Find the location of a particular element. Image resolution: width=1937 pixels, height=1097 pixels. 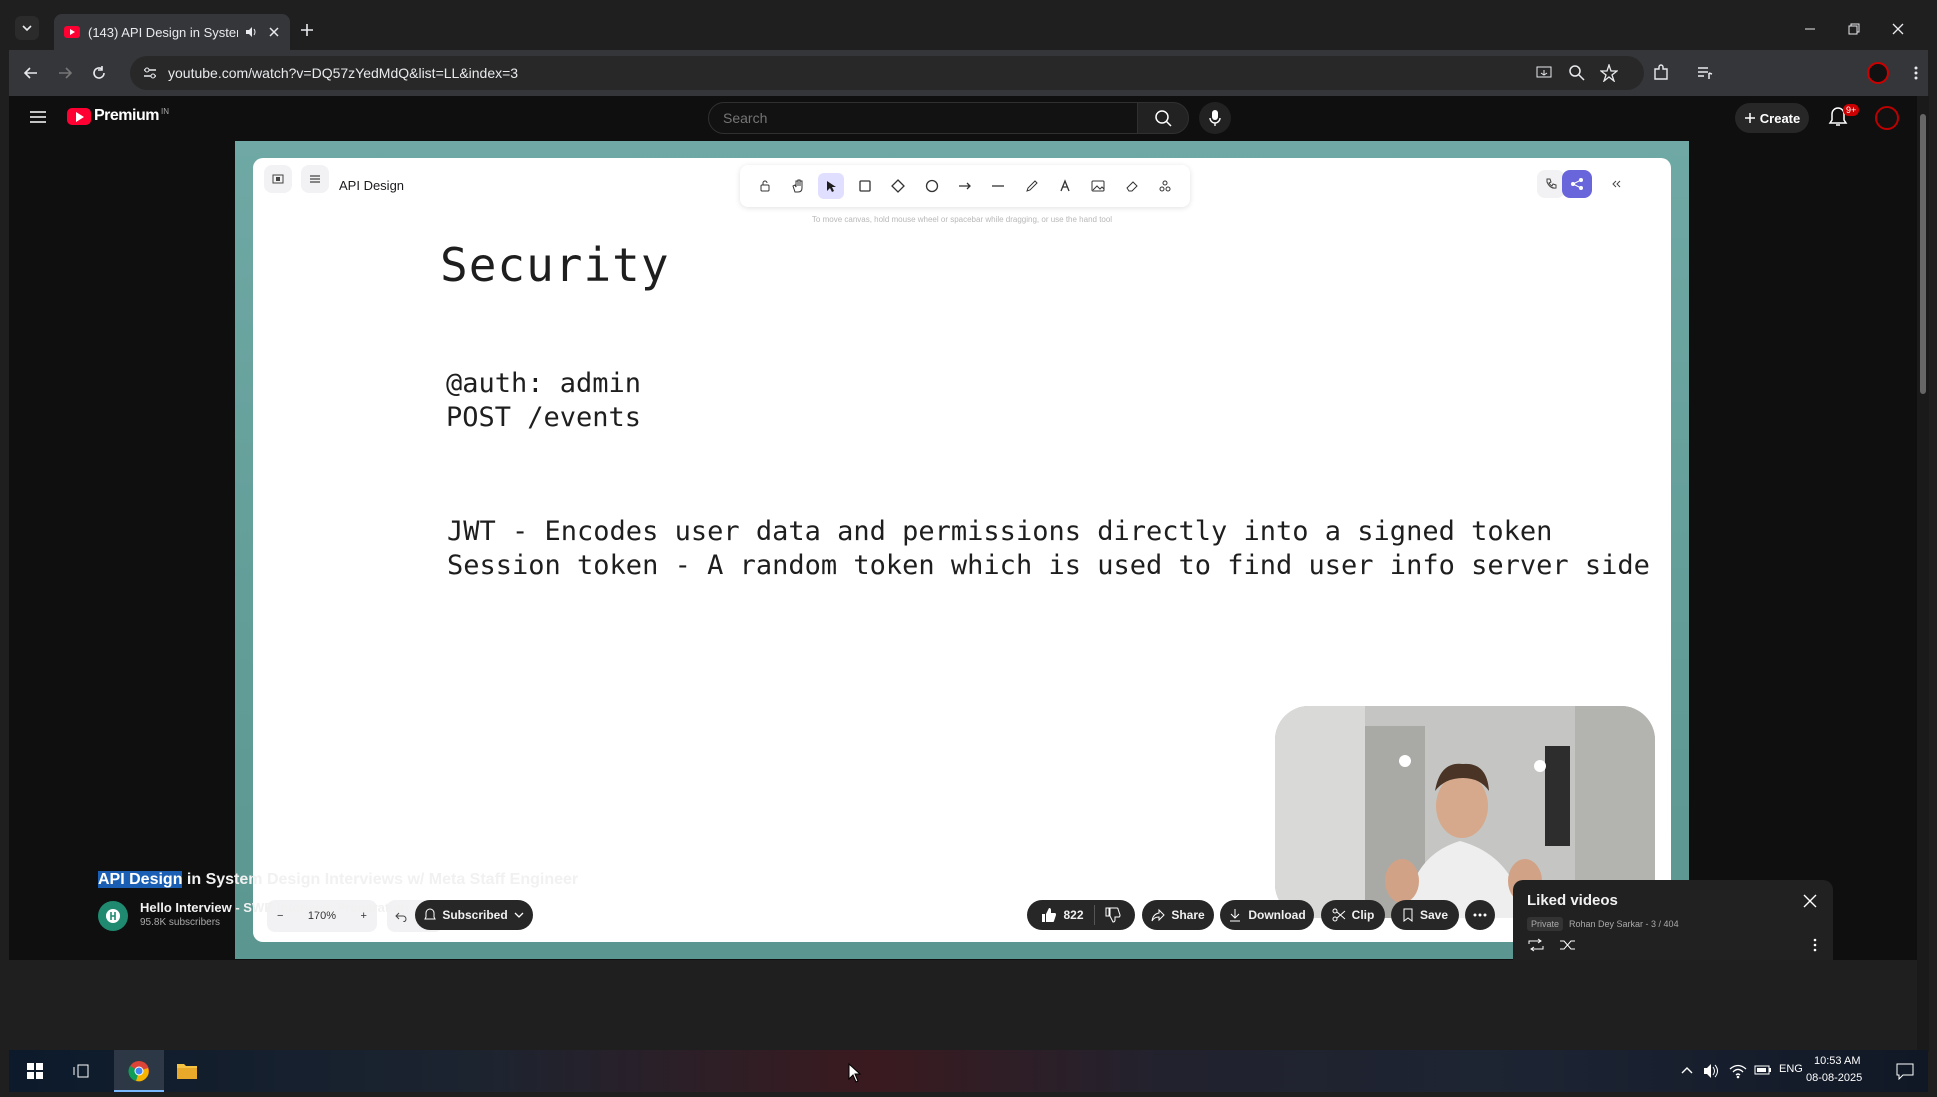

bookmark-star-icon is located at coordinates (1609, 73).